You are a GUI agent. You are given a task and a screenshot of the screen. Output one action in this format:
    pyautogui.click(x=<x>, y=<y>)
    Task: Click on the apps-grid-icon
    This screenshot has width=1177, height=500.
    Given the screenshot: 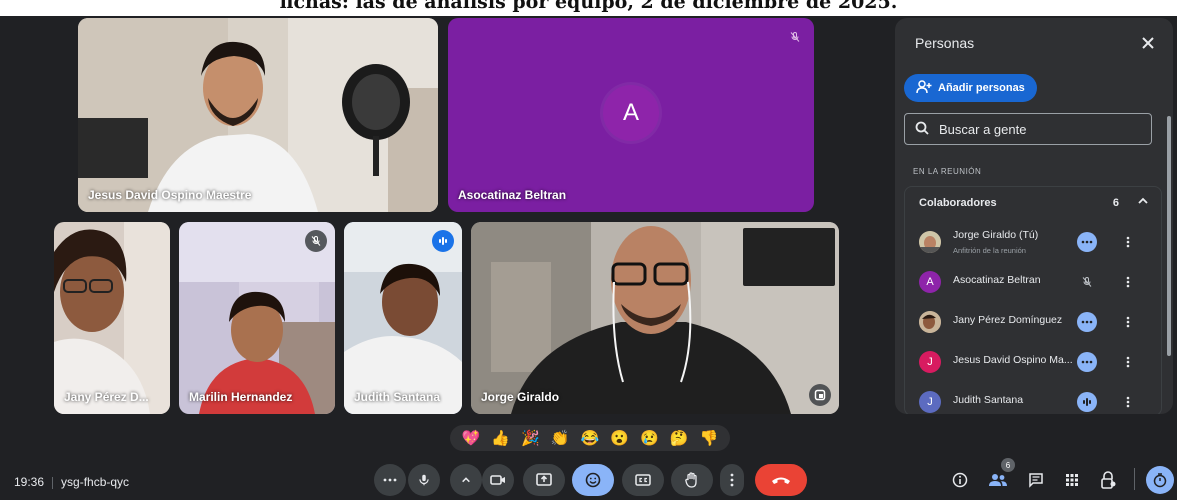 What is the action you would take?
    pyautogui.click(x=1072, y=480)
    